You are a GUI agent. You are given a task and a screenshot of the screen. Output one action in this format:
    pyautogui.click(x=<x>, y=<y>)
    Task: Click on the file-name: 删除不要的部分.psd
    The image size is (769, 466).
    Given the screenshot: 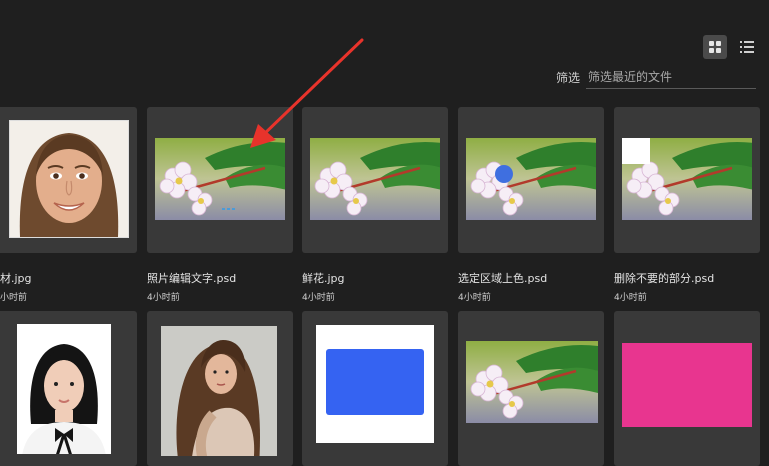 What is the action you would take?
    pyautogui.click(x=664, y=278)
    